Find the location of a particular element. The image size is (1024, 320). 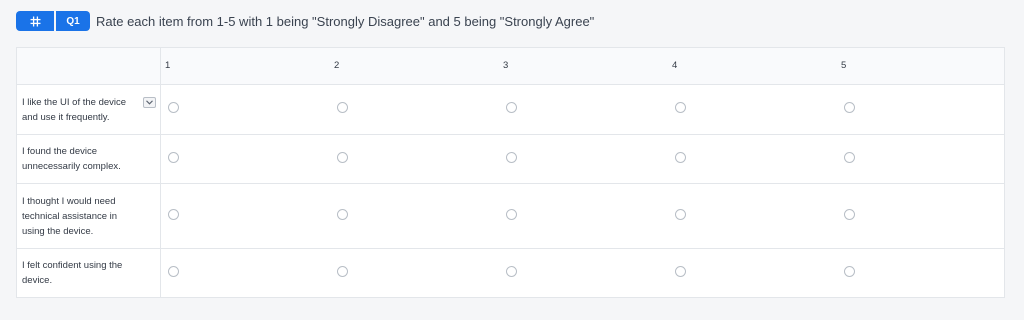

statement-text: I felt confident using the device. is located at coordinates (82, 273).